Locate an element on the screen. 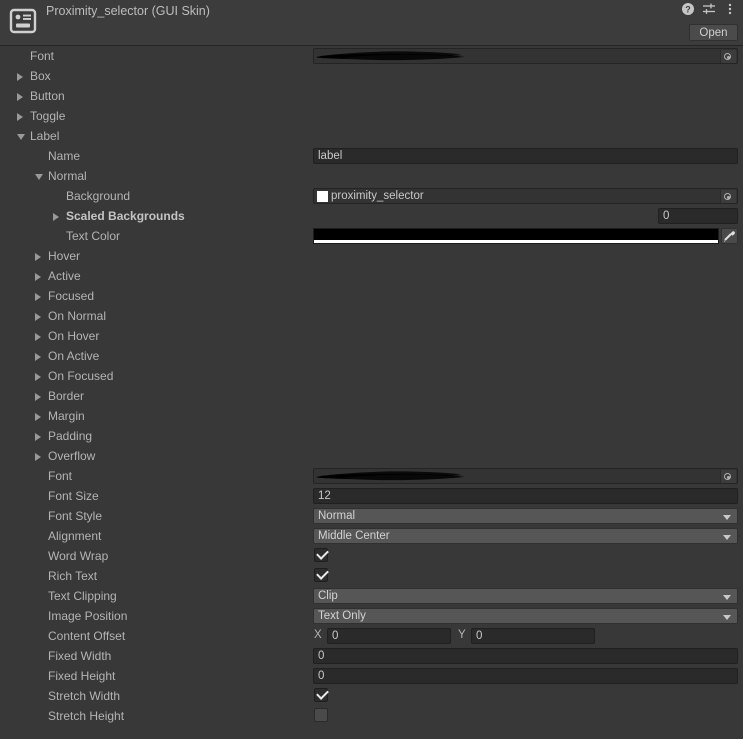  alignment-dropdown: Middle Center is located at coordinates (525, 536).